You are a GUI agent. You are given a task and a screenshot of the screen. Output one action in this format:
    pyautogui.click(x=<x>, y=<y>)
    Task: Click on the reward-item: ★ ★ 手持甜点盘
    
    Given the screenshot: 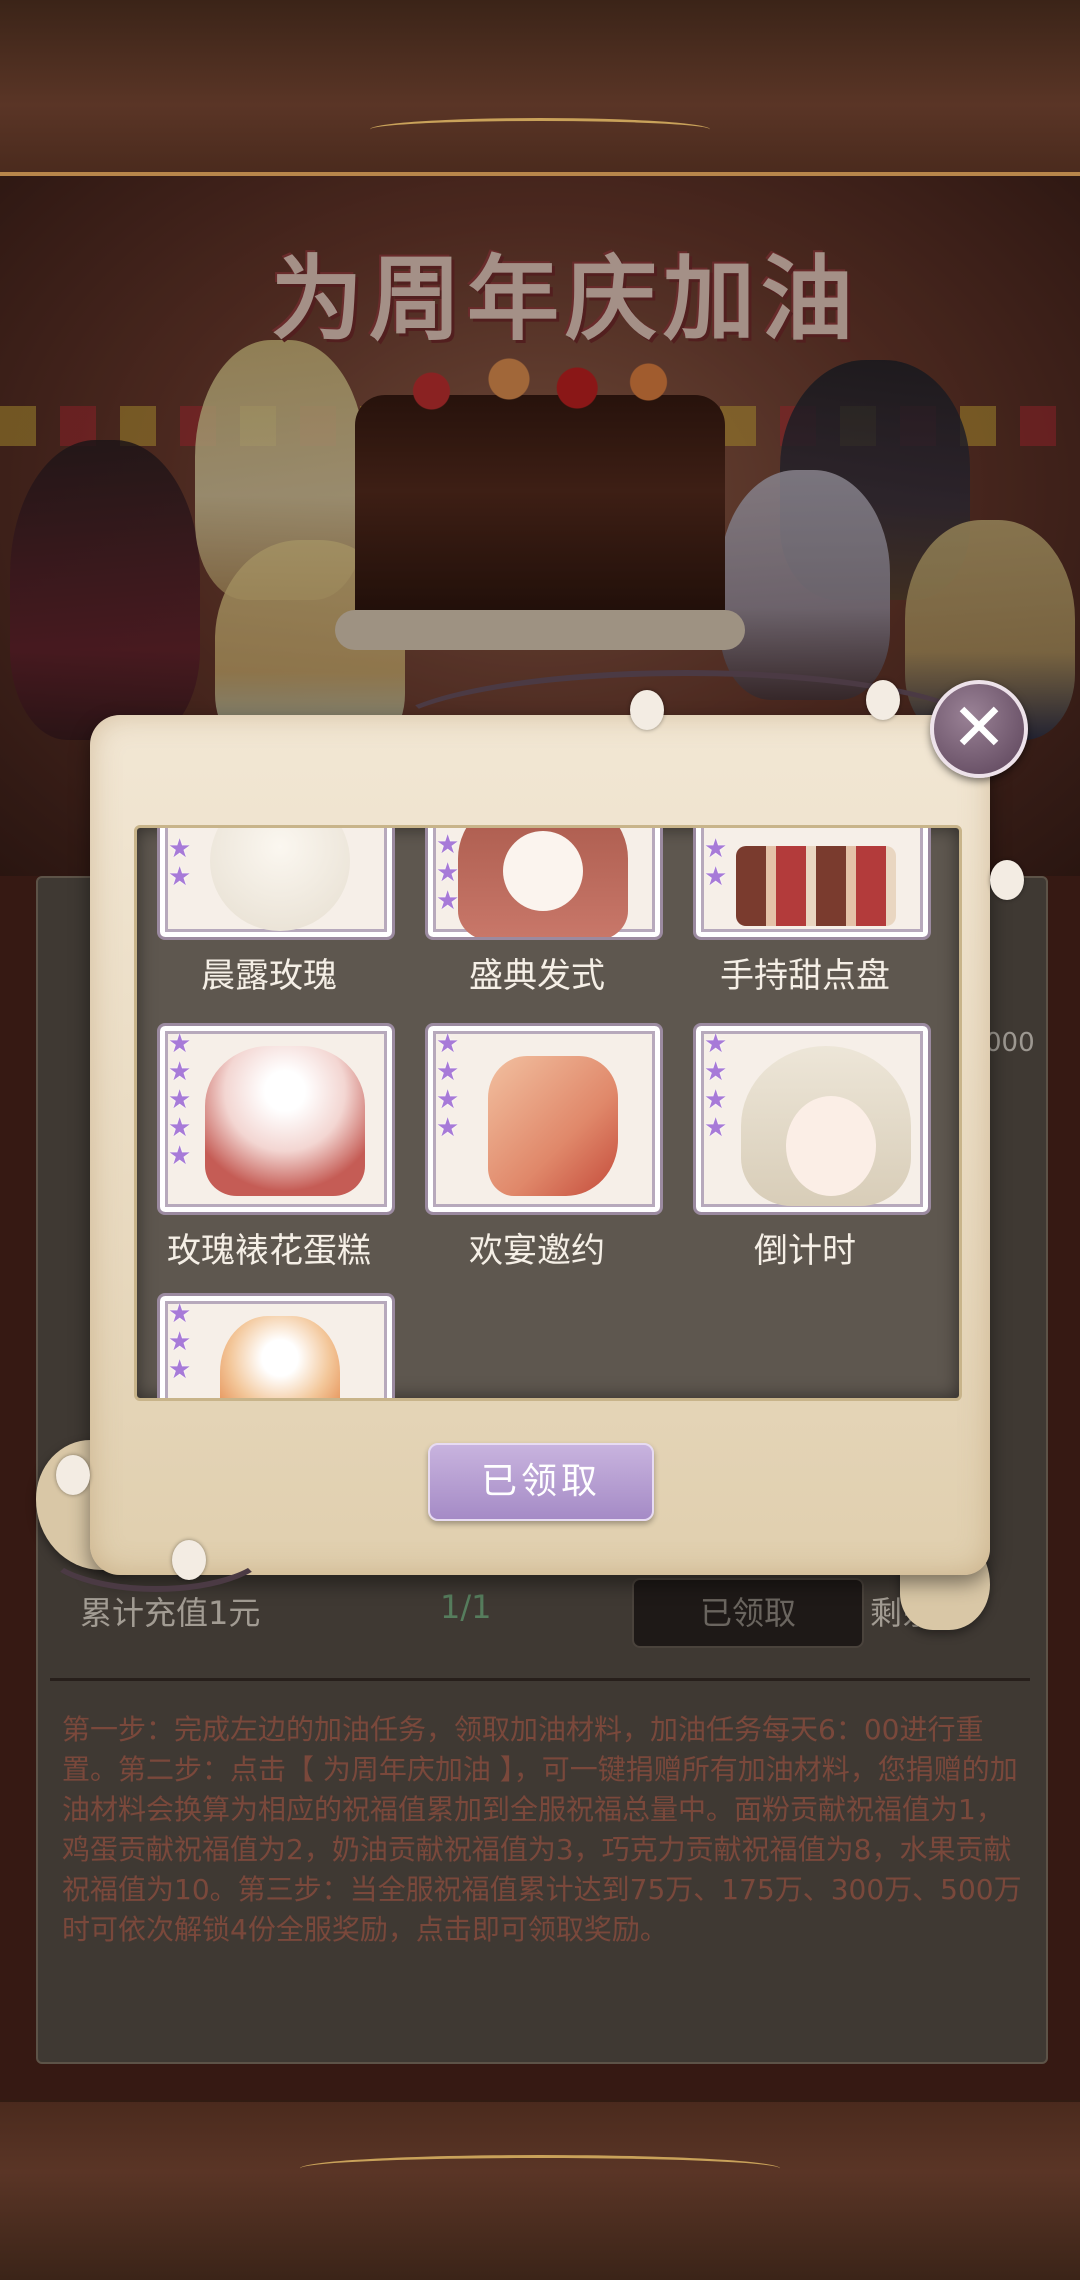 What is the action you would take?
    pyautogui.click(x=805, y=913)
    